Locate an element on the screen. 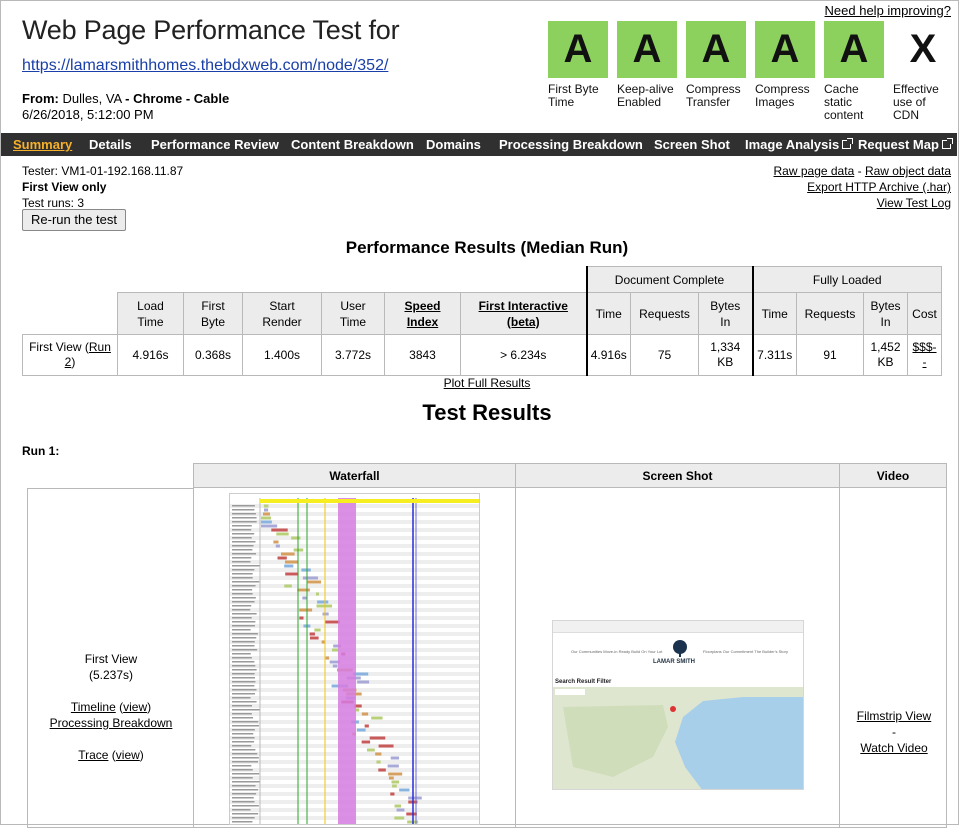 This screenshot has height=828, width=959. col-doc-time: Time is located at coordinates (608, 313).